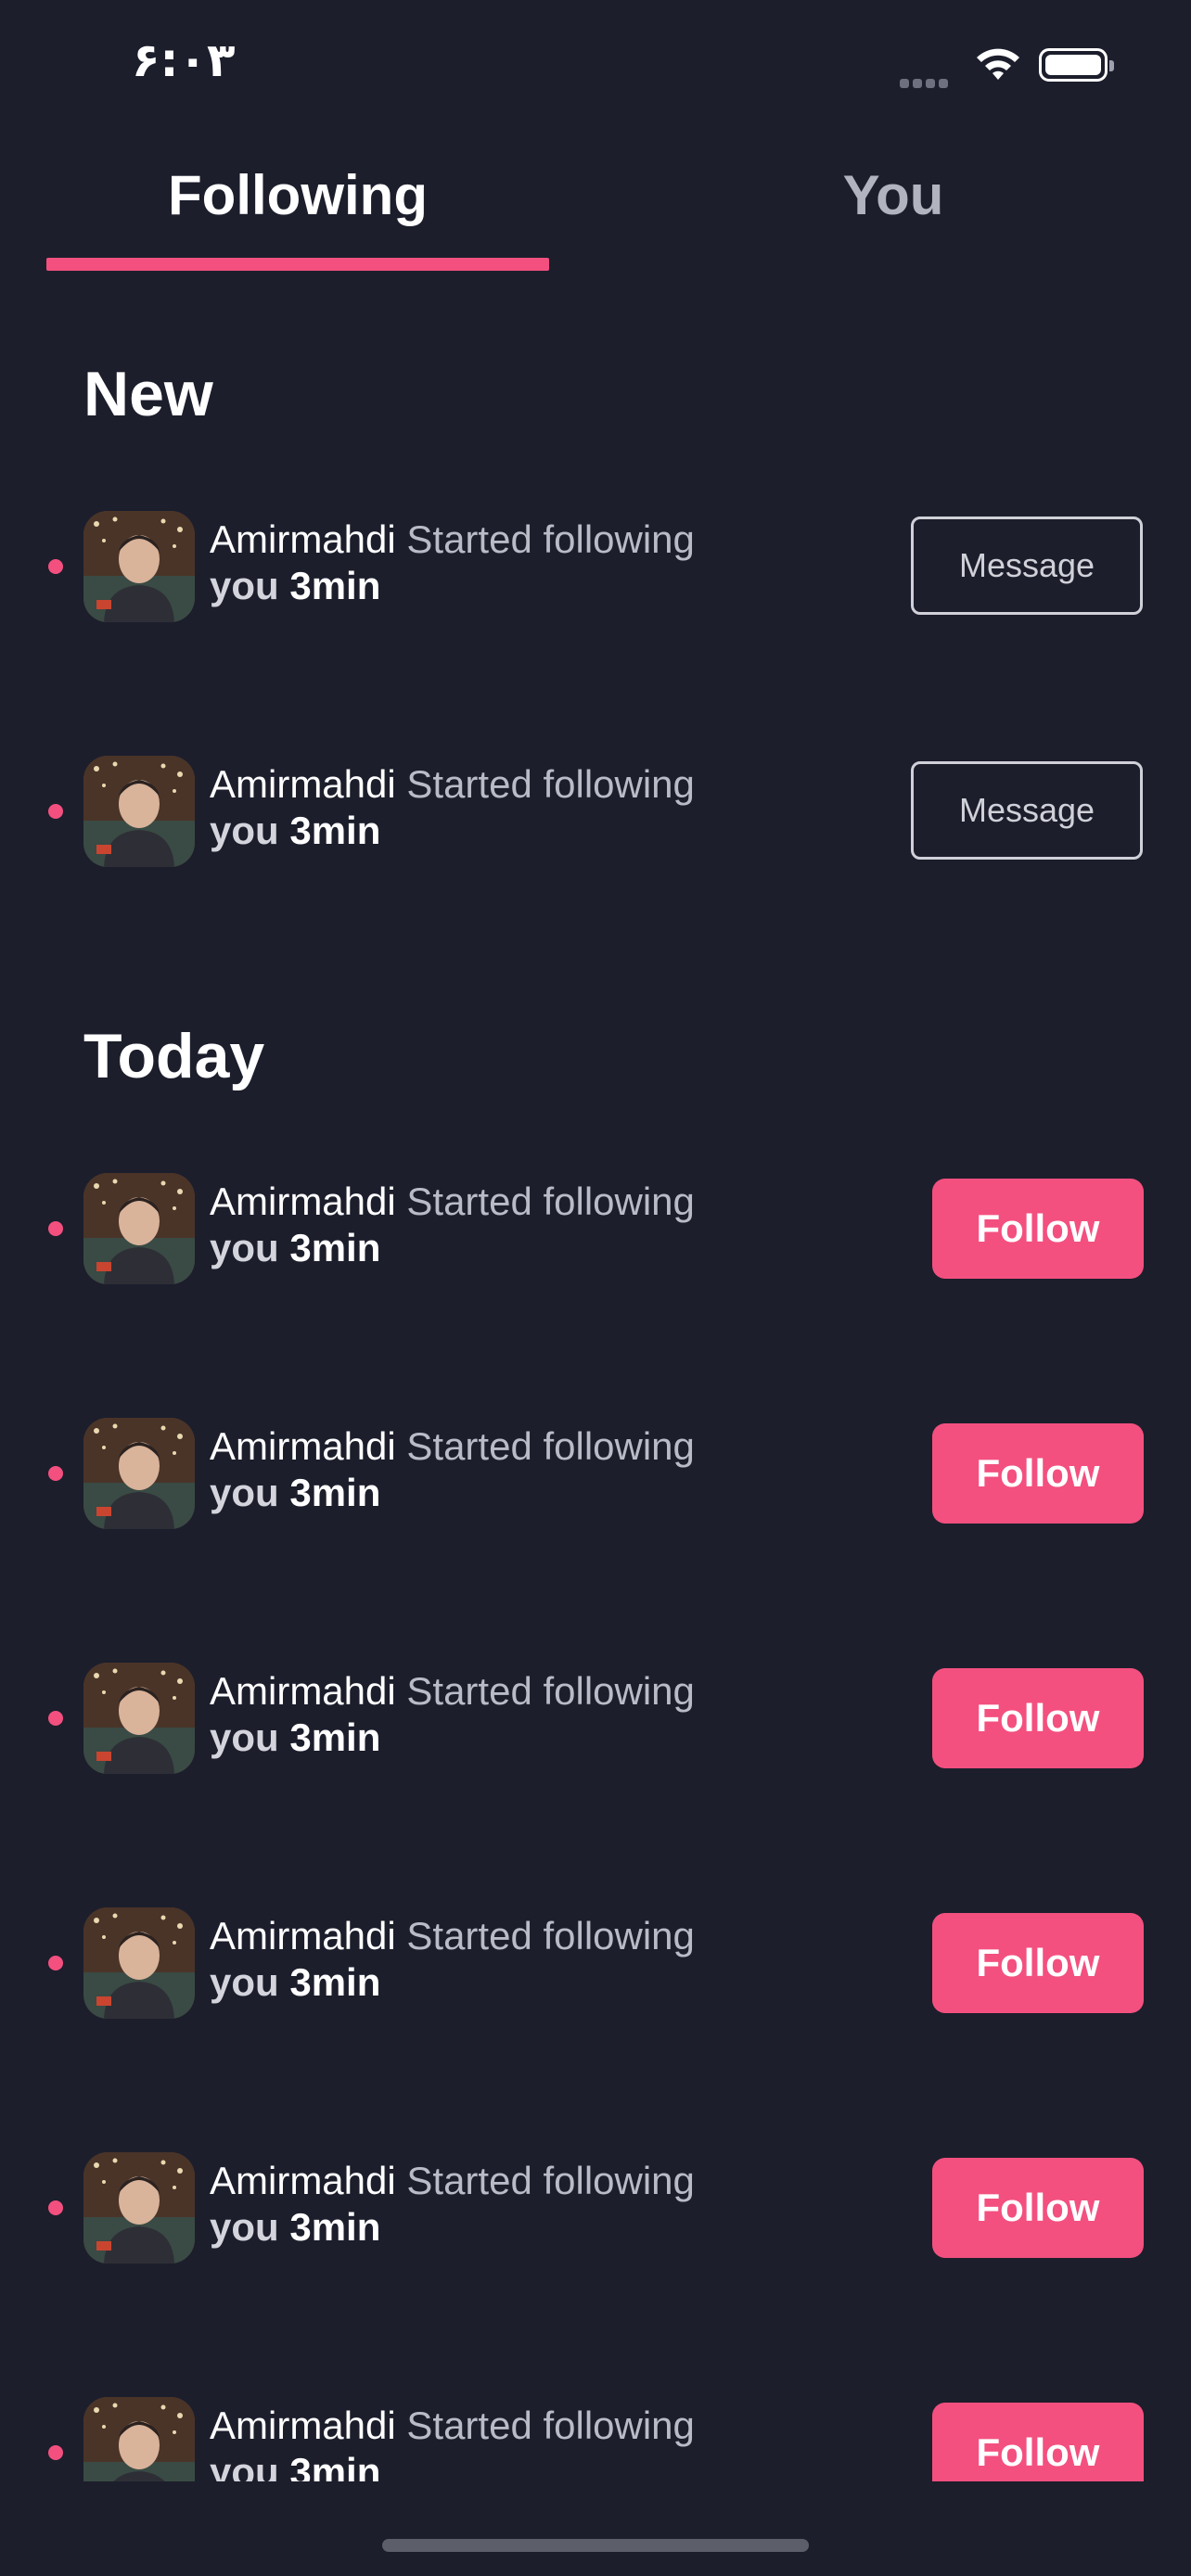 This screenshot has height=2576, width=1191. Describe the element at coordinates (595, 2545) in the screenshot. I see `home-indicator` at that location.